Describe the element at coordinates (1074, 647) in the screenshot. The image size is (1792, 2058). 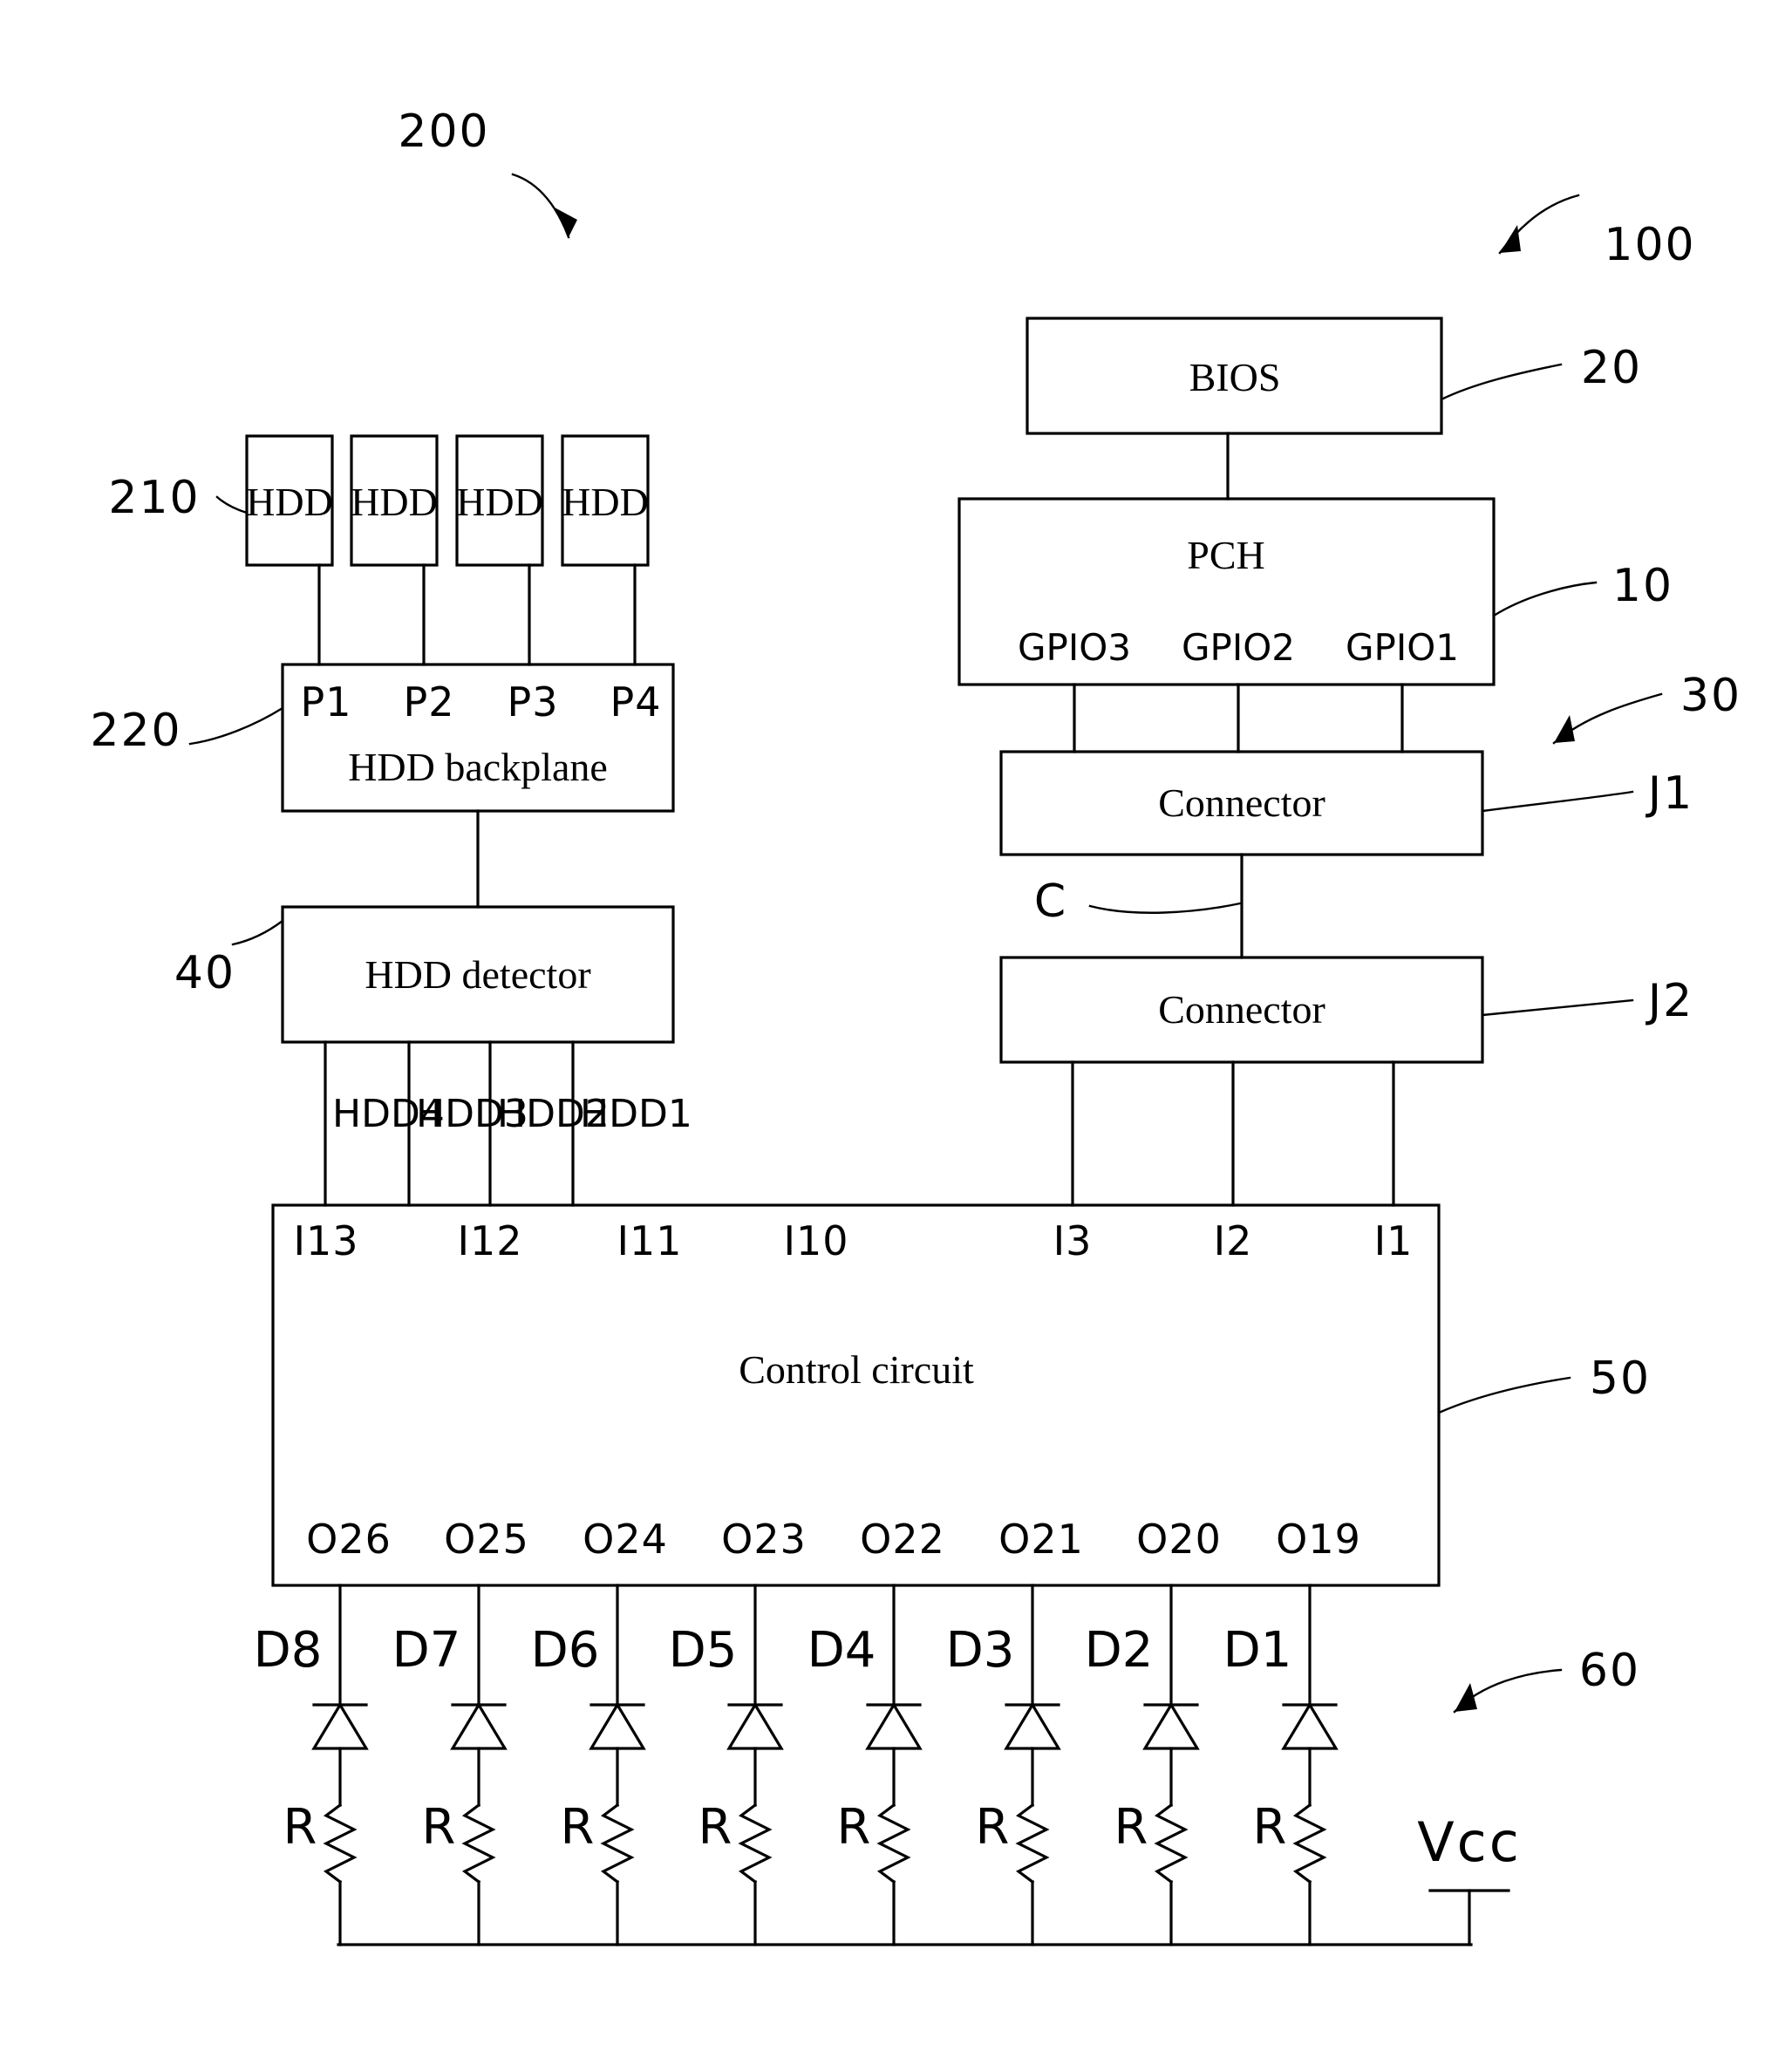
I see `gpio3-label: GPIO3` at that location.